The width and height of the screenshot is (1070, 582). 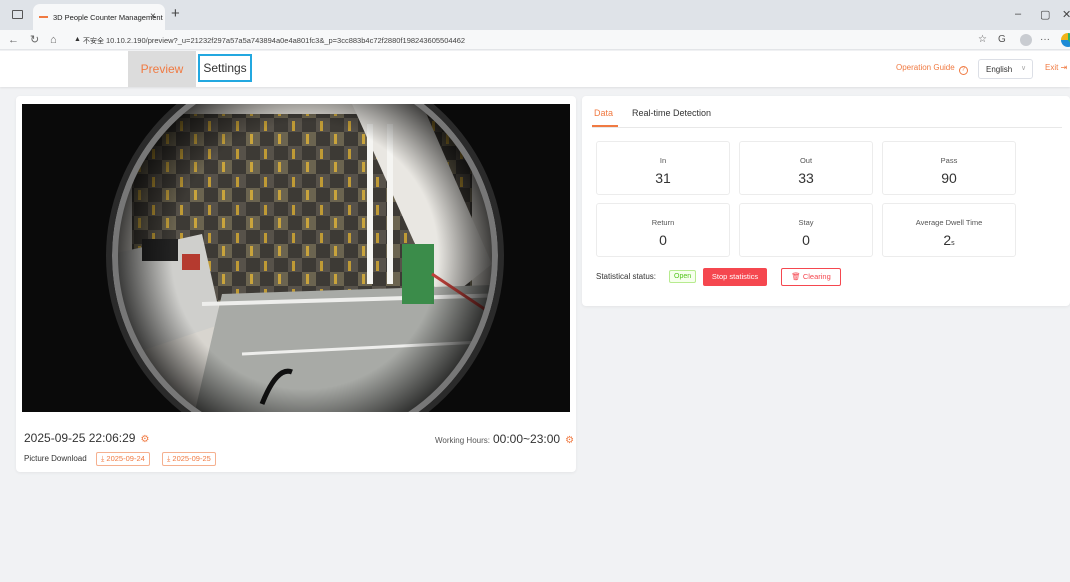 I want to click on stat-average-dwell-time: Average Dwell Time 2s, so click(x=949, y=230).